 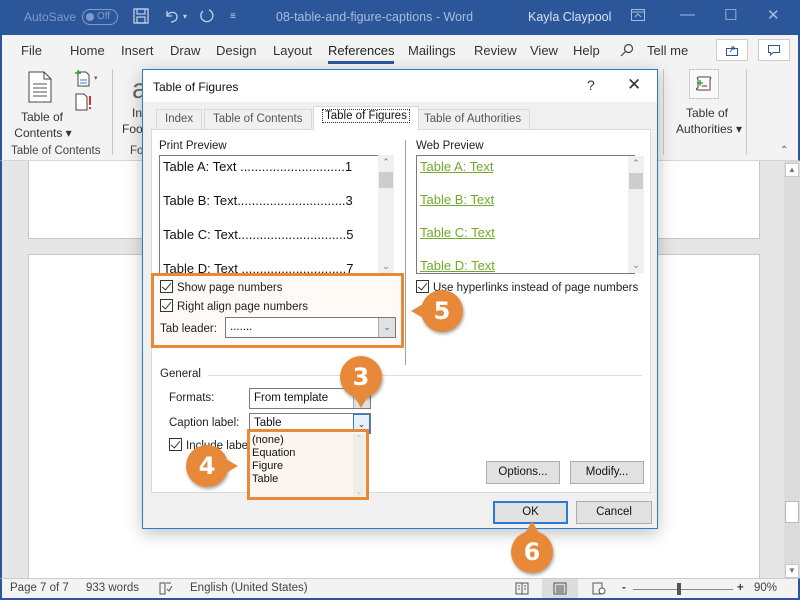 I want to click on caption-option-equation: Equation, so click(x=273, y=453).